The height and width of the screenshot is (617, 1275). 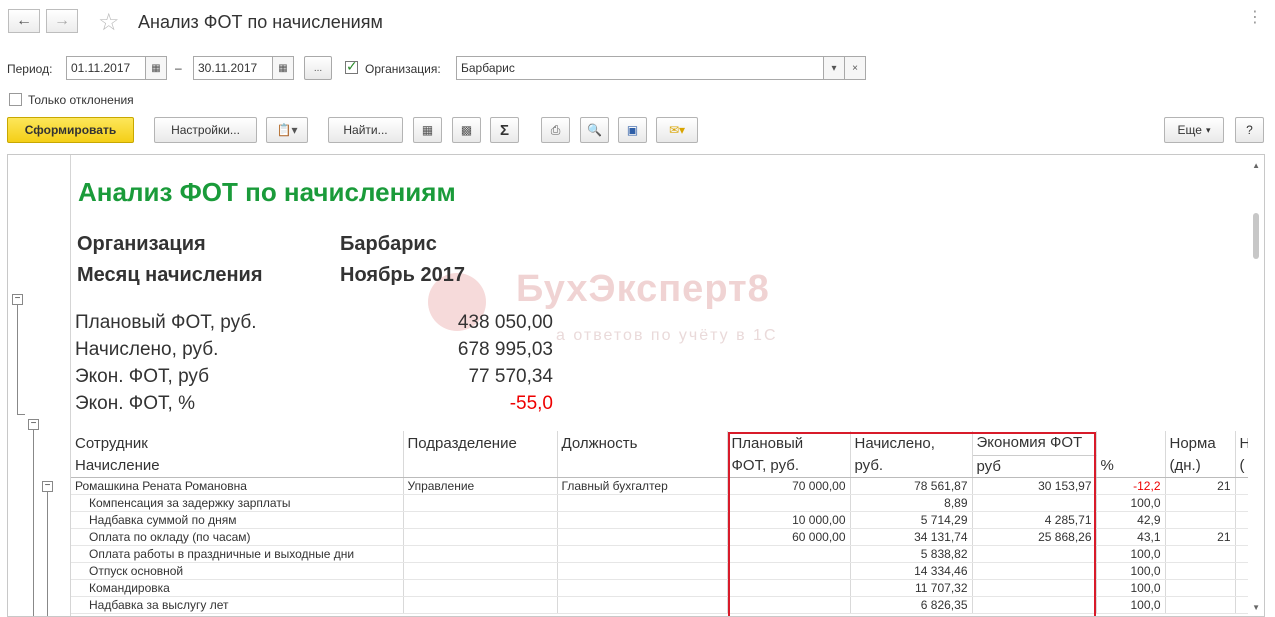 I want to click on economy-pct-value: -55,0, so click(x=531, y=403).